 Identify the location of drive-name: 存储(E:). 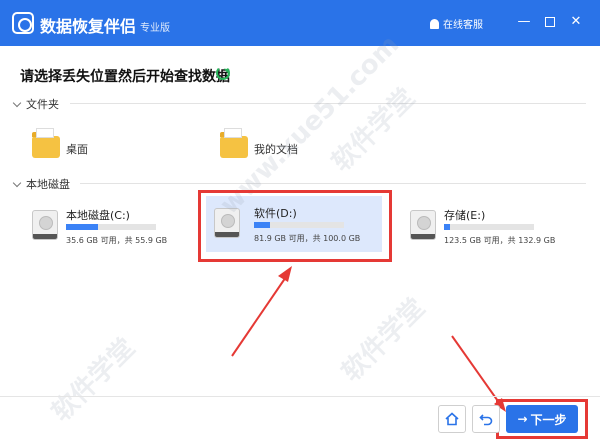
(465, 215).